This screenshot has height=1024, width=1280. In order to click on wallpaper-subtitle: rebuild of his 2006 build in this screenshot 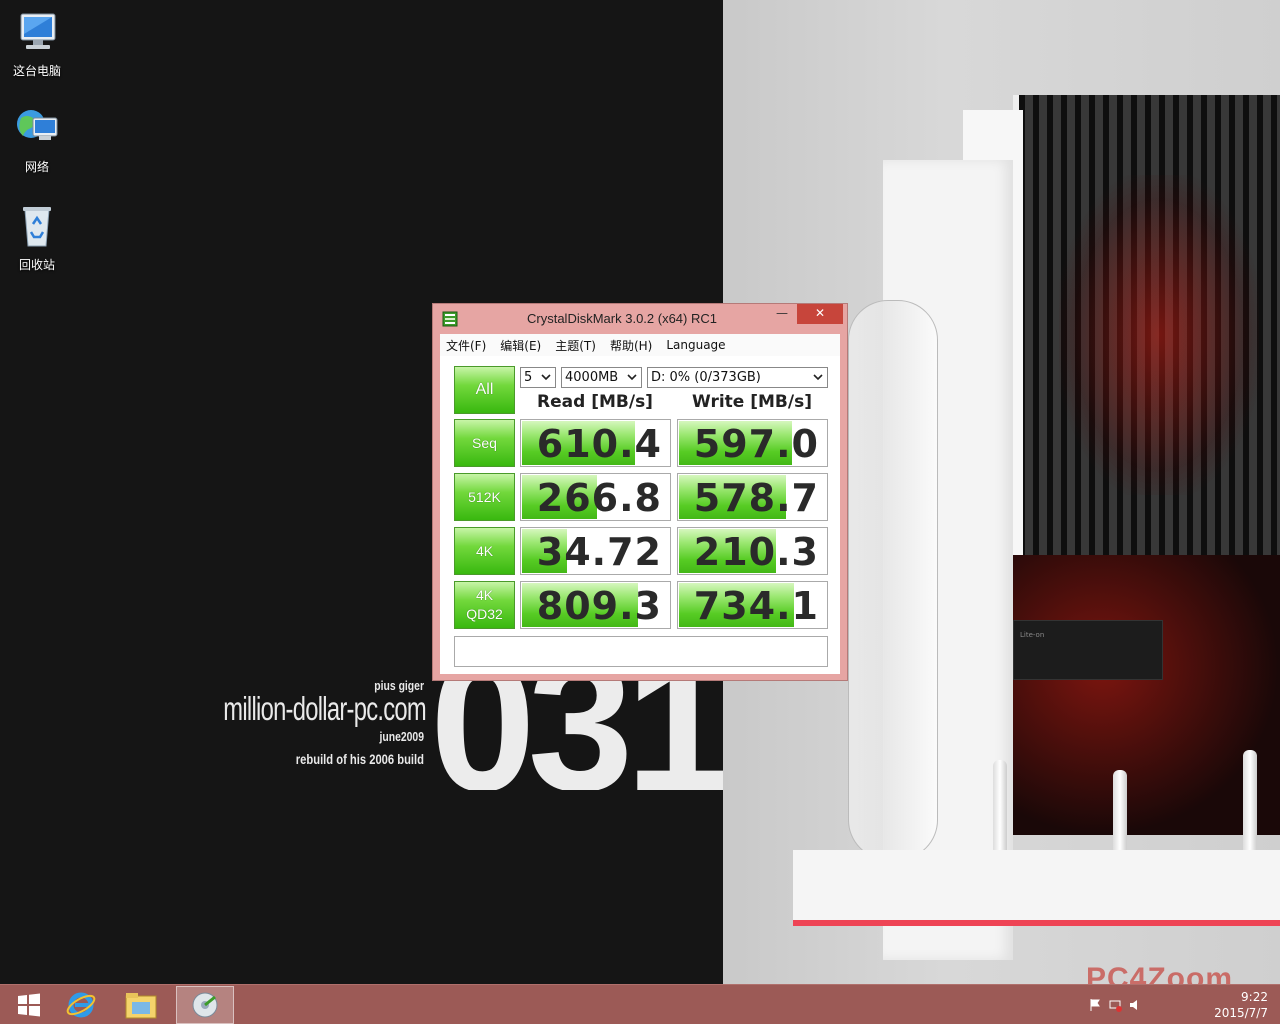, I will do `click(359, 759)`.